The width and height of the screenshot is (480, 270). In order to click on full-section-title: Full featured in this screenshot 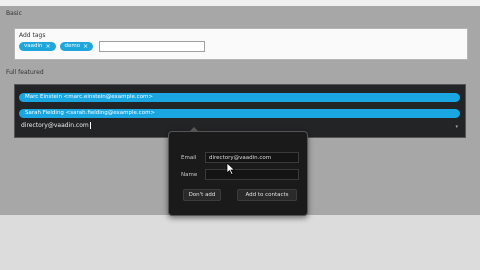, I will do `click(25, 72)`.